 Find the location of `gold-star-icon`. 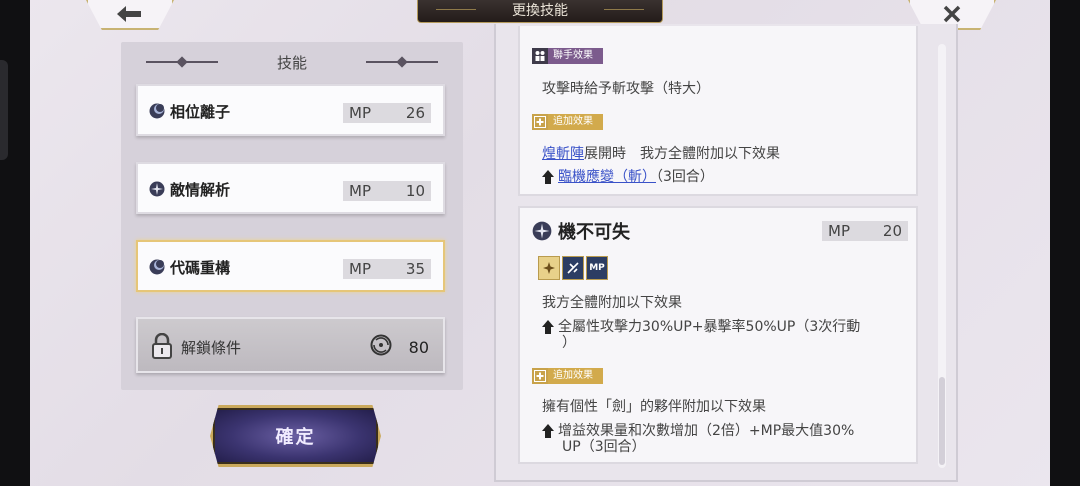

gold-star-icon is located at coordinates (549, 268).